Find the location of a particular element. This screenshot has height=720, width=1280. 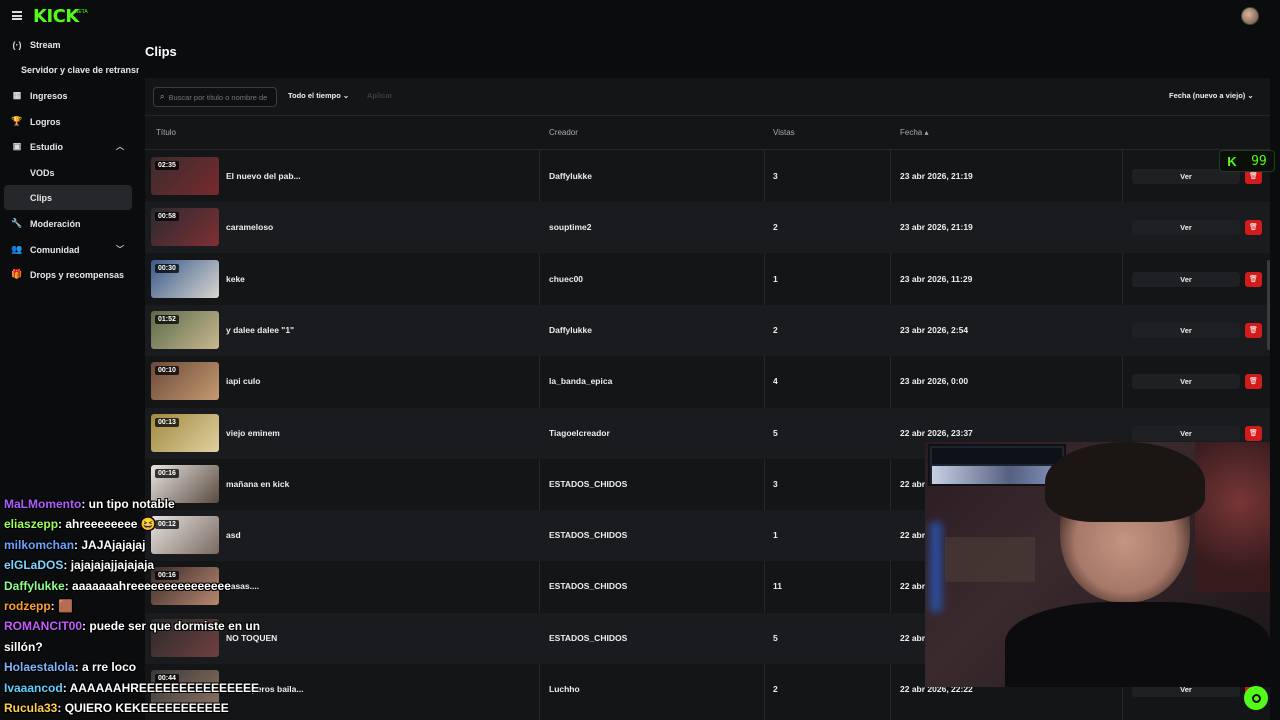

menu-icon is located at coordinates (17, 15).